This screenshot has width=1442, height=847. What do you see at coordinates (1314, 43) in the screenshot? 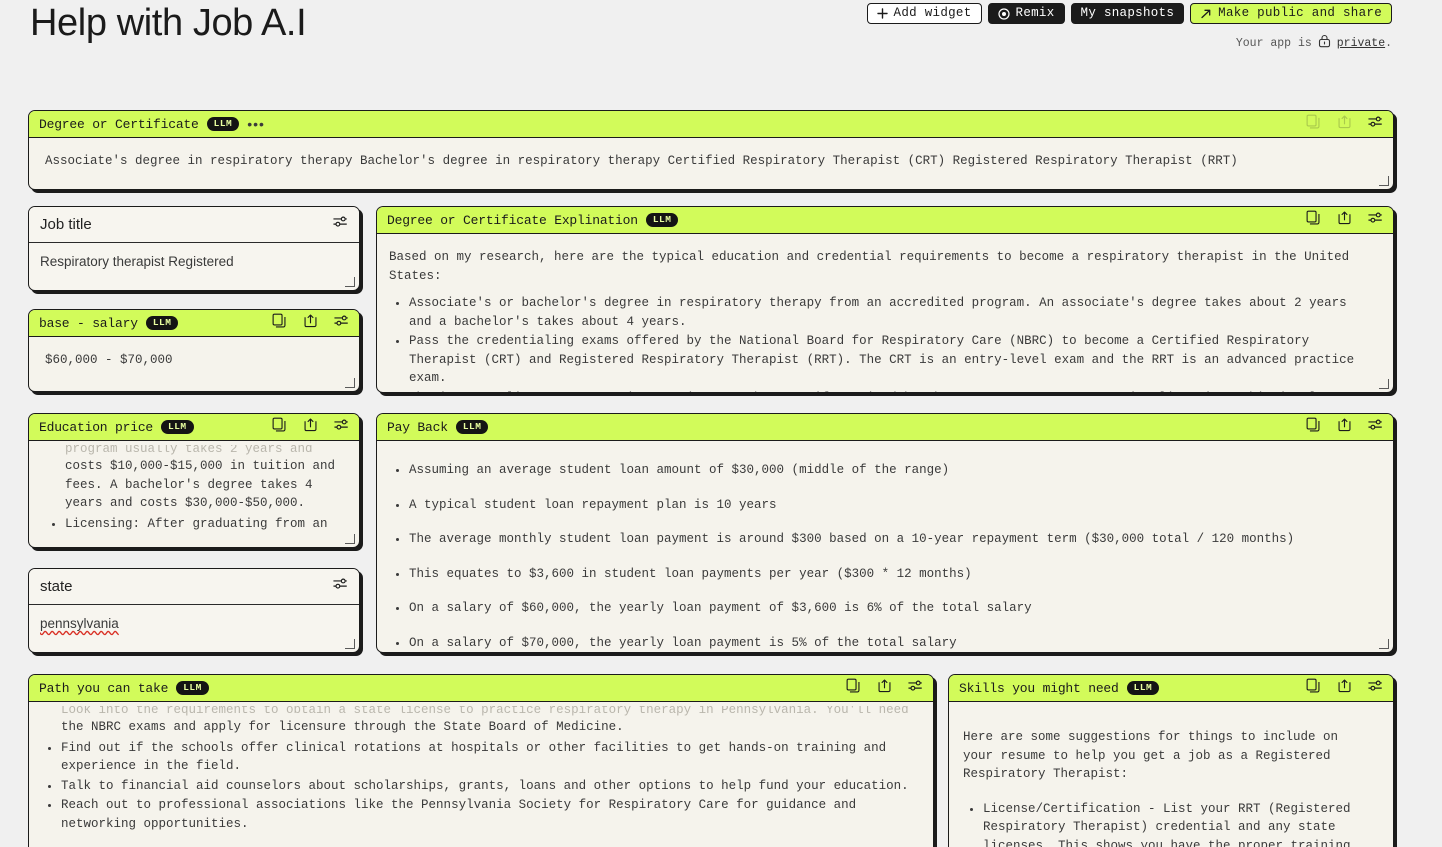
I see `privacy-status: Your app is private.` at bounding box center [1314, 43].